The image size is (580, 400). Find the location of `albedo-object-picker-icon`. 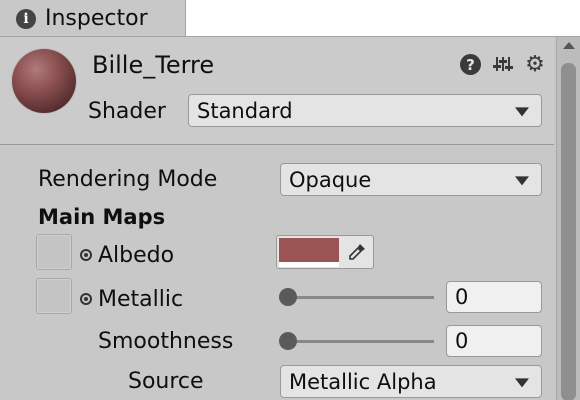

albedo-object-picker-icon is located at coordinates (86, 255).